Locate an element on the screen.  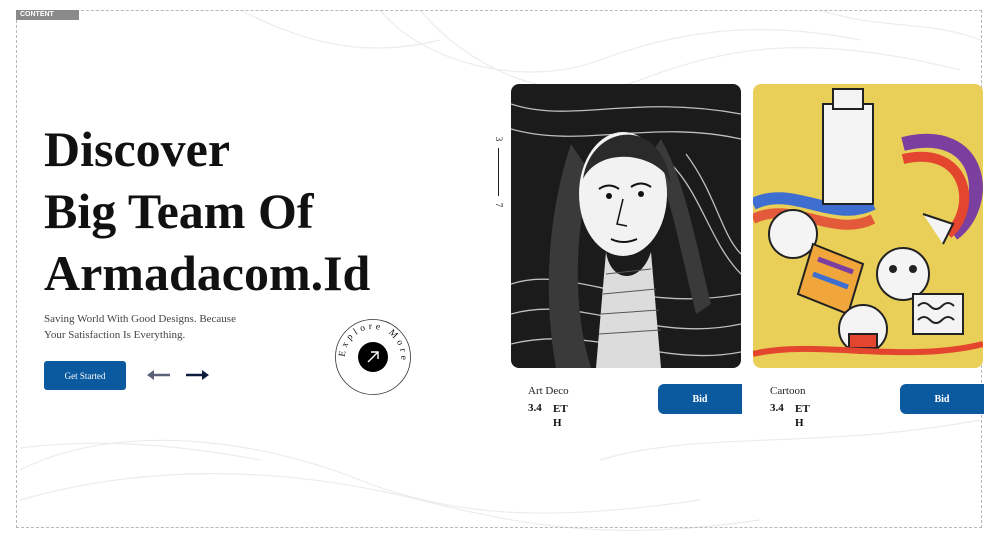
content-frame-tag: CONTENT is located at coordinates (47, 15).